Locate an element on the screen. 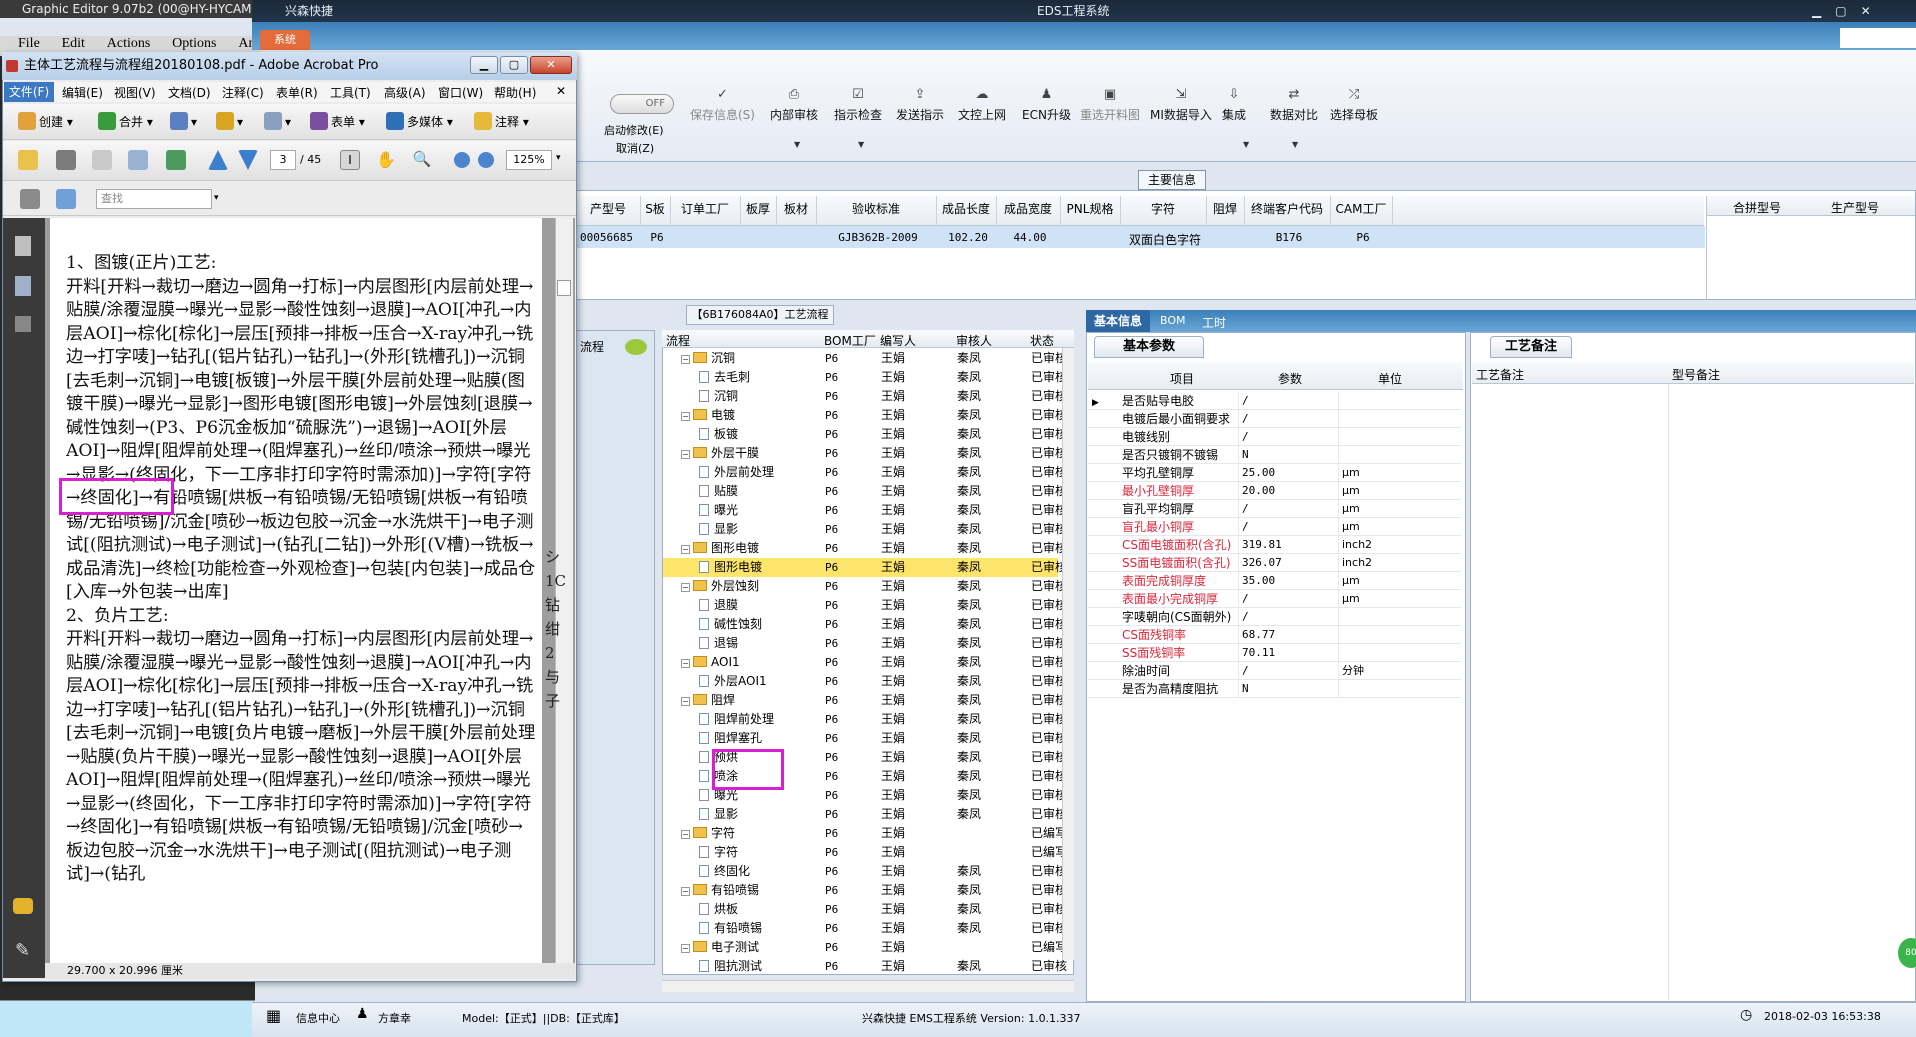  flow-row: 图形电镀 P6 王娟 秦凤 已审核 is located at coordinates (865, 567).